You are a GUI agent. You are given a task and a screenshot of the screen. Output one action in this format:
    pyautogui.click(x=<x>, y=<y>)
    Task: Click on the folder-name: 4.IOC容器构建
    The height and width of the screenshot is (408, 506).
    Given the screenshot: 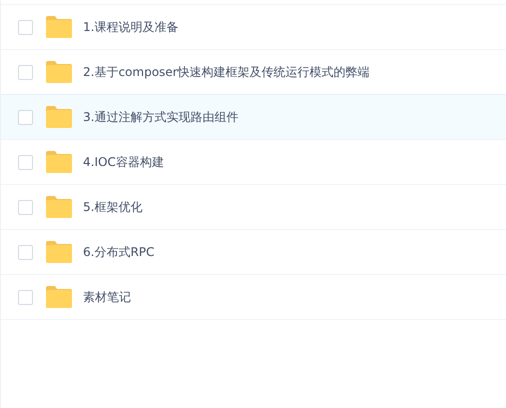 What is the action you would take?
    pyautogui.click(x=123, y=162)
    